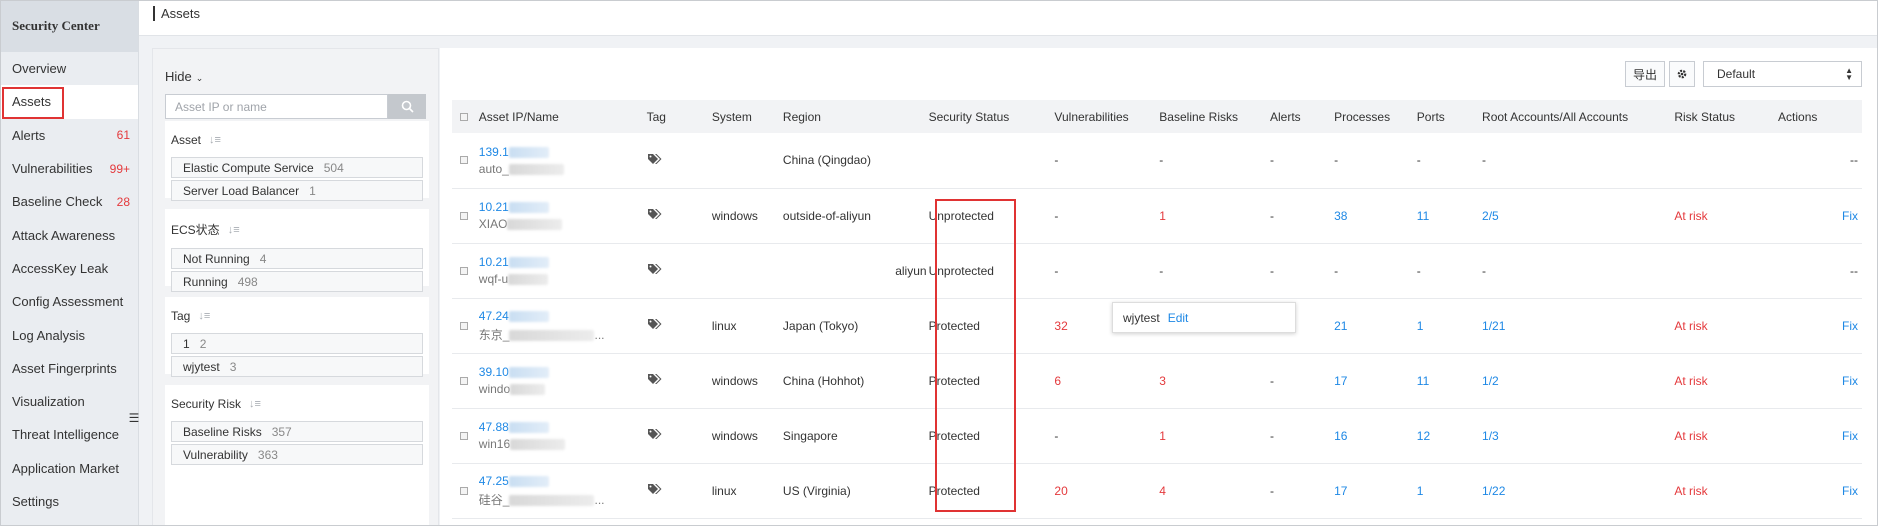  What do you see at coordinates (69, 201) in the screenshot?
I see `sidebar-item-baseline-check: Baseline Check 28` at bounding box center [69, 201].